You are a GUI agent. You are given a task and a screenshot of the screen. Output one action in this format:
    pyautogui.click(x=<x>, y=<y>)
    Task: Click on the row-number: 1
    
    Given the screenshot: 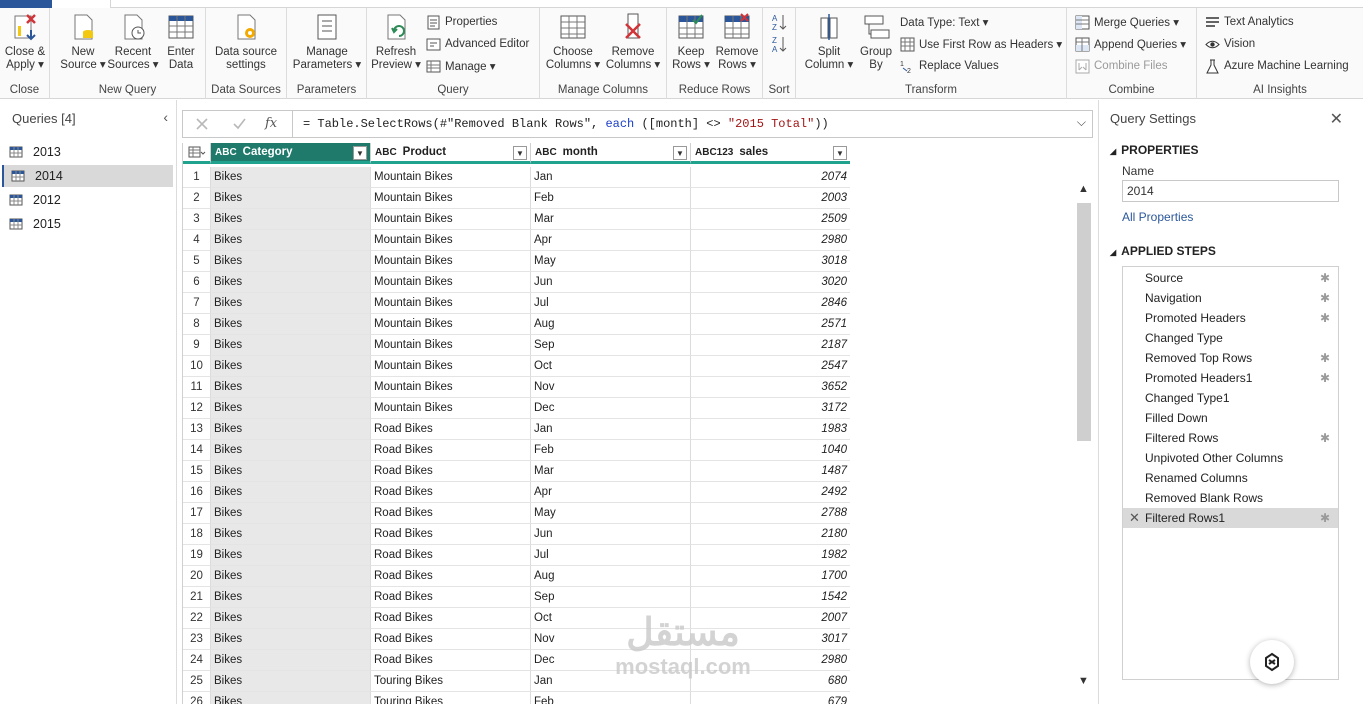 What is the action you would take?
    pyautogui.click(x=197, y=177)
    